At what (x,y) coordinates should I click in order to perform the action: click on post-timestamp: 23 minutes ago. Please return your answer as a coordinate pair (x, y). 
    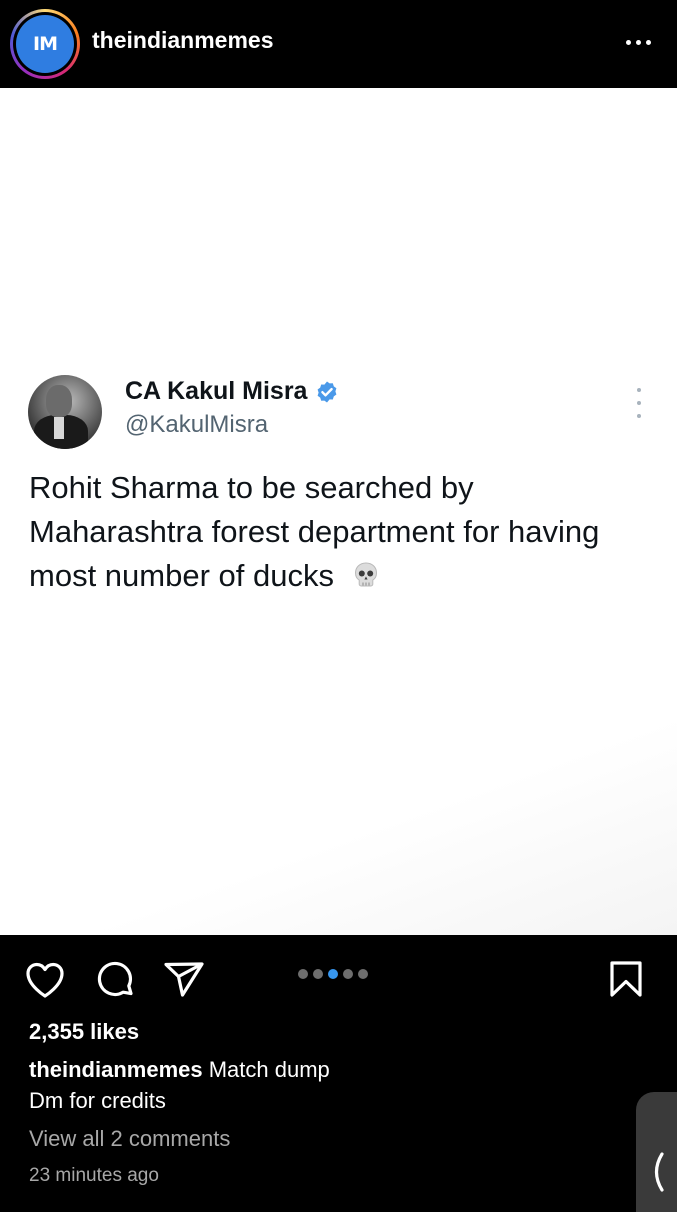
    Looking at the image, I should click on (94, 1175).